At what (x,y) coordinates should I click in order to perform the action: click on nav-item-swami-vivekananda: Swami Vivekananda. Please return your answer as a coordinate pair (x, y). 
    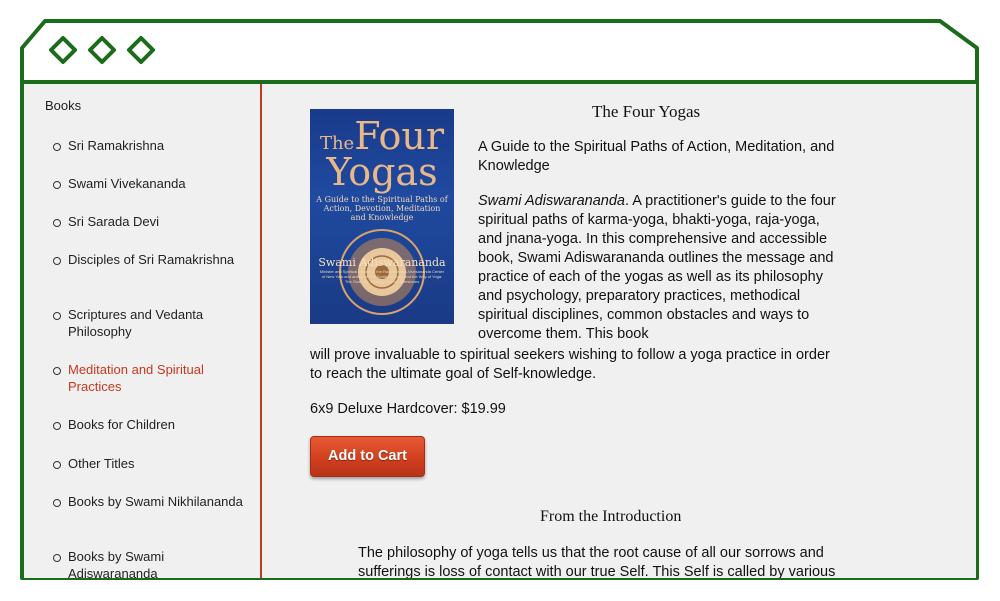
    Looking at the image, I should click on (150, 183).